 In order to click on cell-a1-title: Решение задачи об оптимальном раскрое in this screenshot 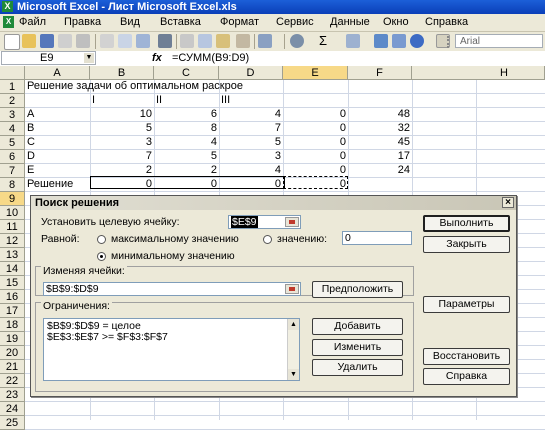, I will do `click(135, 86)`.